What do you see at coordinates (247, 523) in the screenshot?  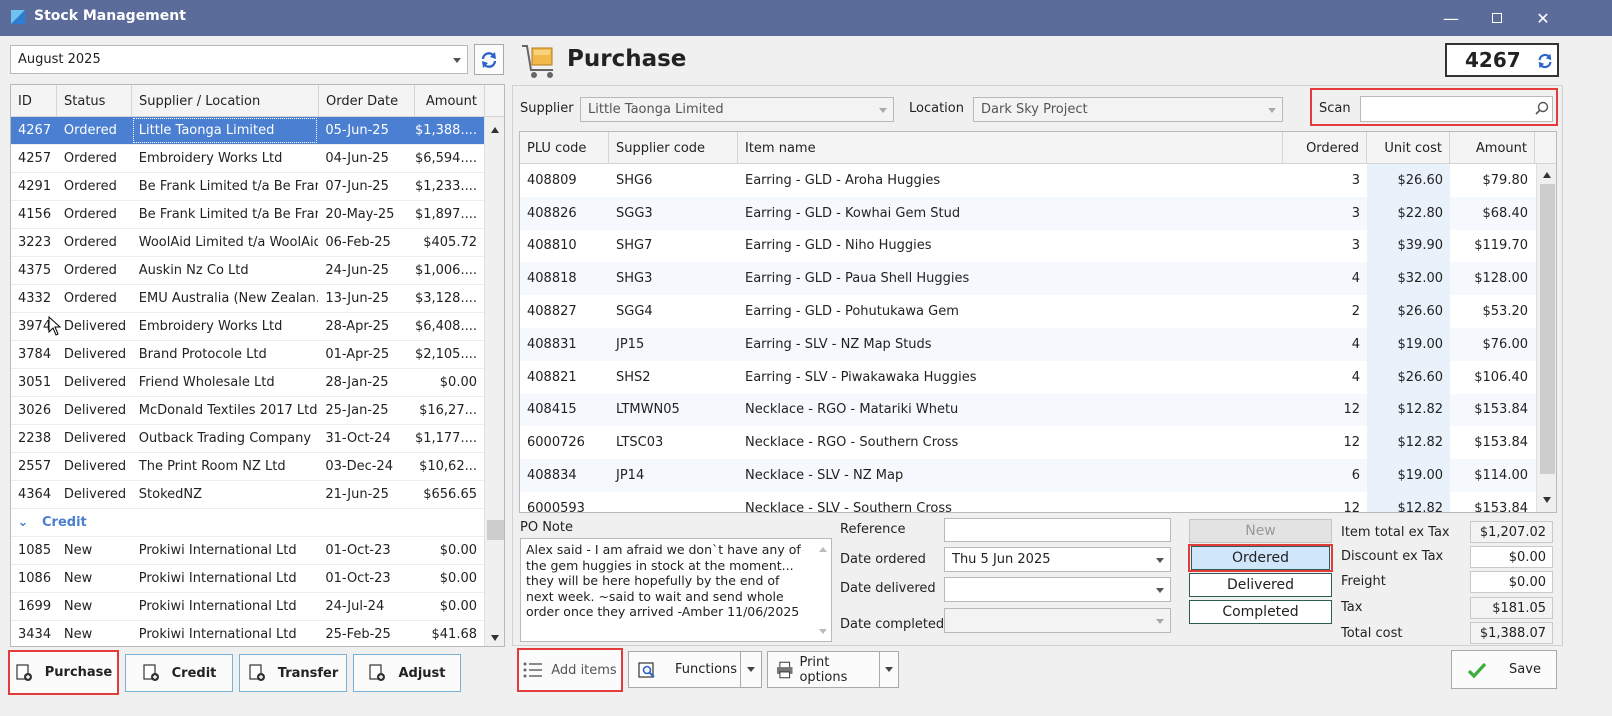 I see `group-header-credit: ⌄ Credit` at bounding box center [247, 523].